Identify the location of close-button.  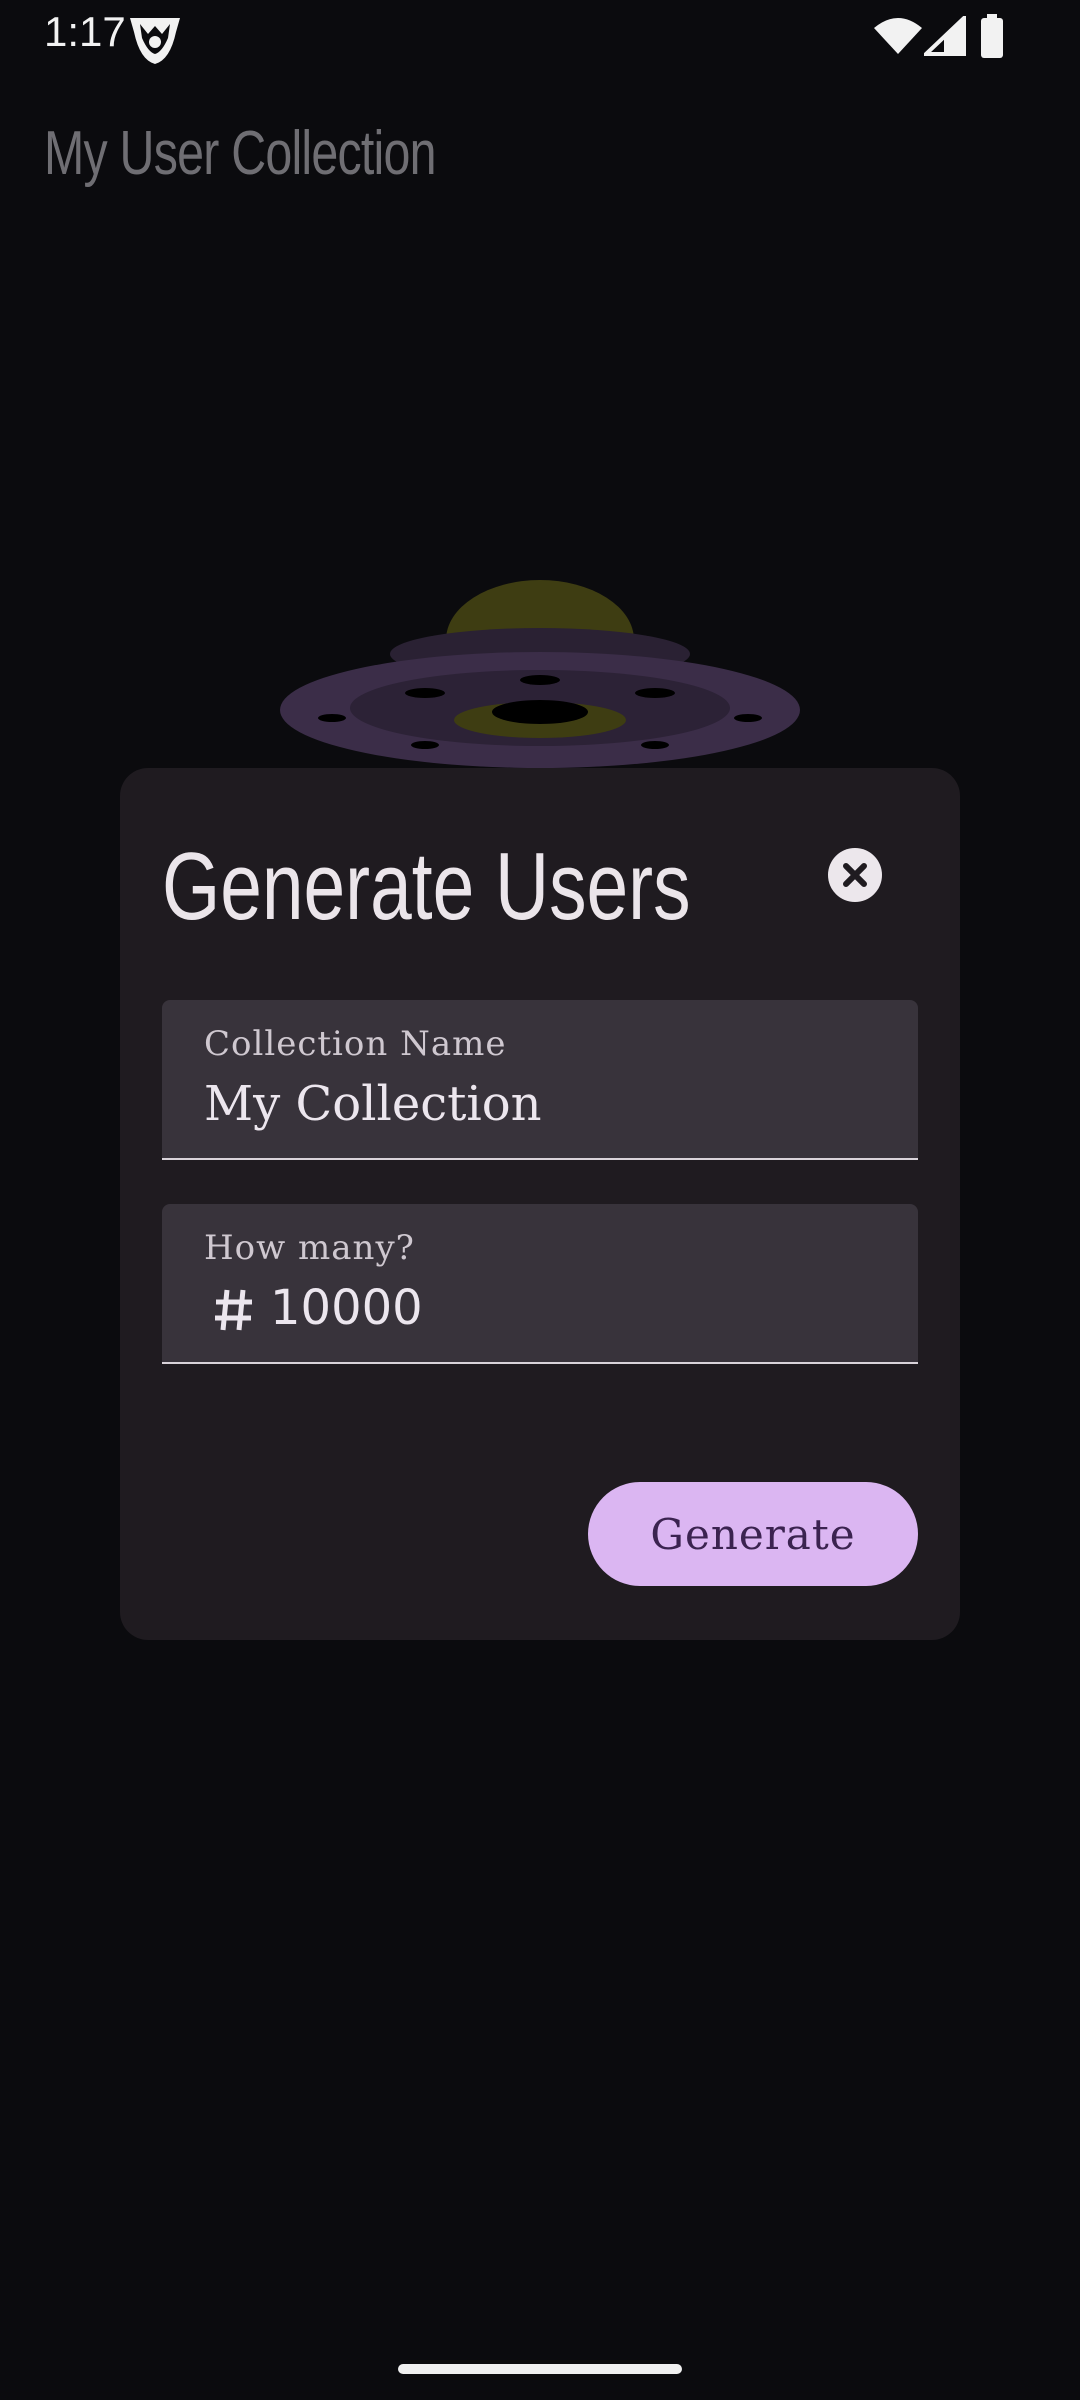
(855, 875).